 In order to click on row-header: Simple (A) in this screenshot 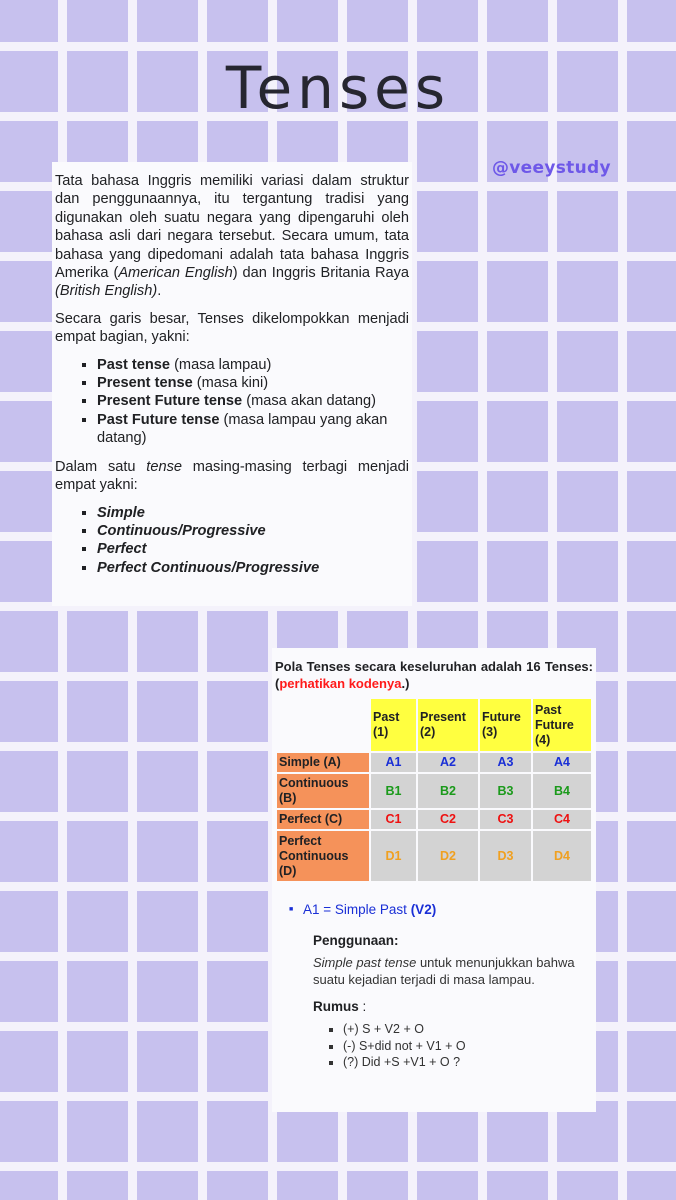, I will do `click(323, 762)`.